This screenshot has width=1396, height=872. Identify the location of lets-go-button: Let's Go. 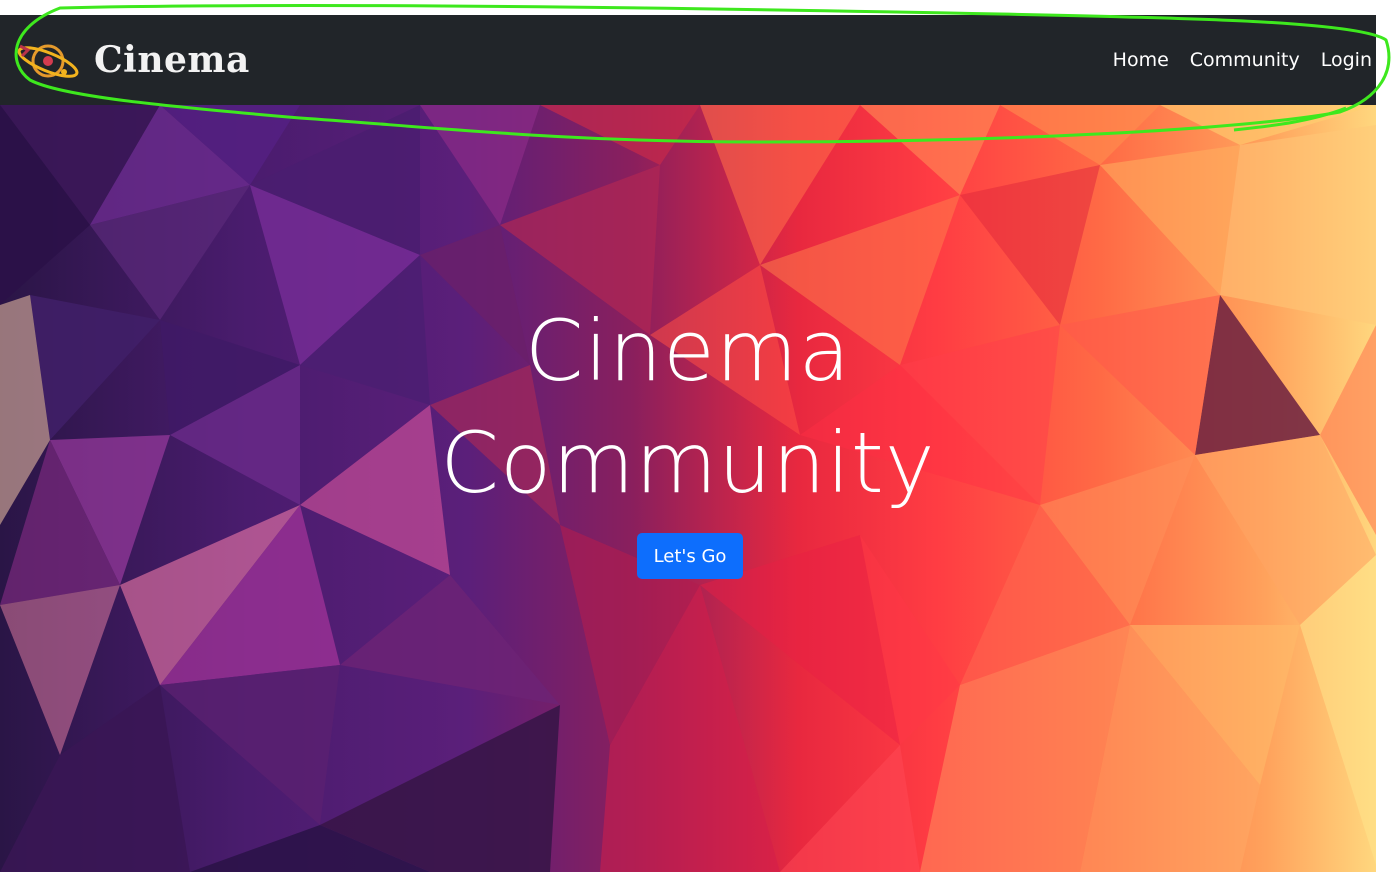
(690, 556).